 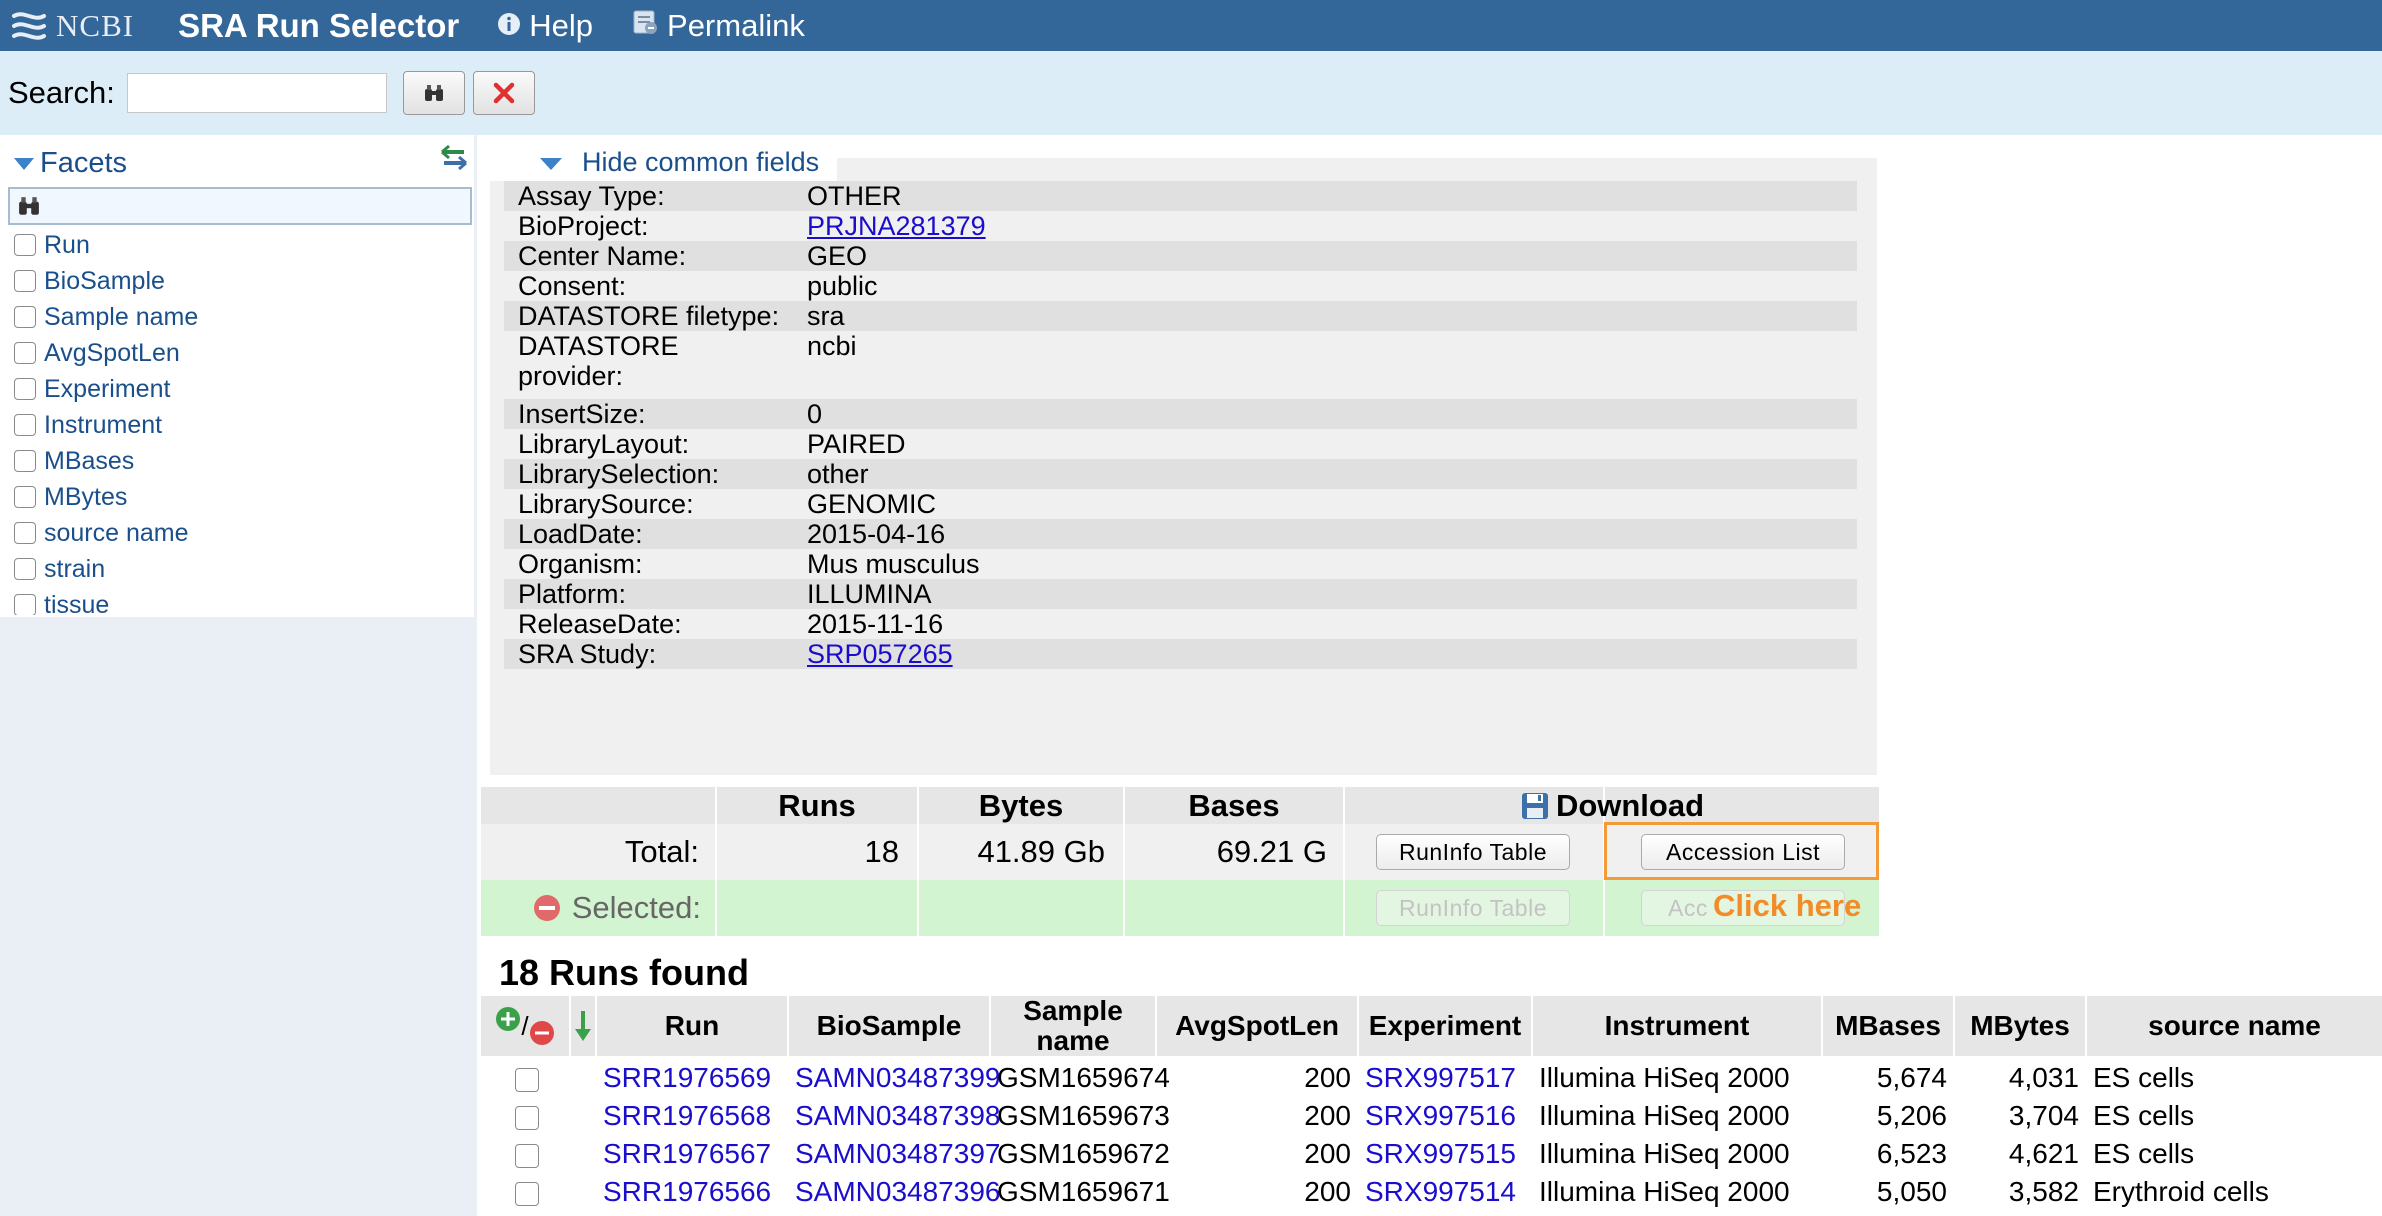 I want to click on facet-item: Instrument, so click(x=244, y=425).